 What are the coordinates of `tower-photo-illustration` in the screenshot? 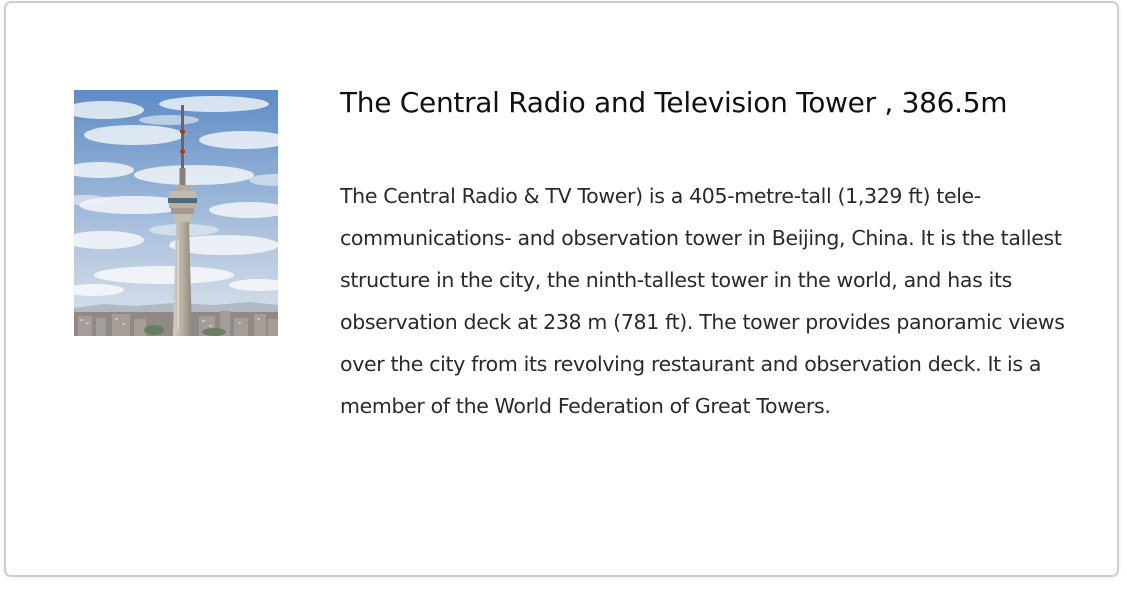 It's located at (176, 213).